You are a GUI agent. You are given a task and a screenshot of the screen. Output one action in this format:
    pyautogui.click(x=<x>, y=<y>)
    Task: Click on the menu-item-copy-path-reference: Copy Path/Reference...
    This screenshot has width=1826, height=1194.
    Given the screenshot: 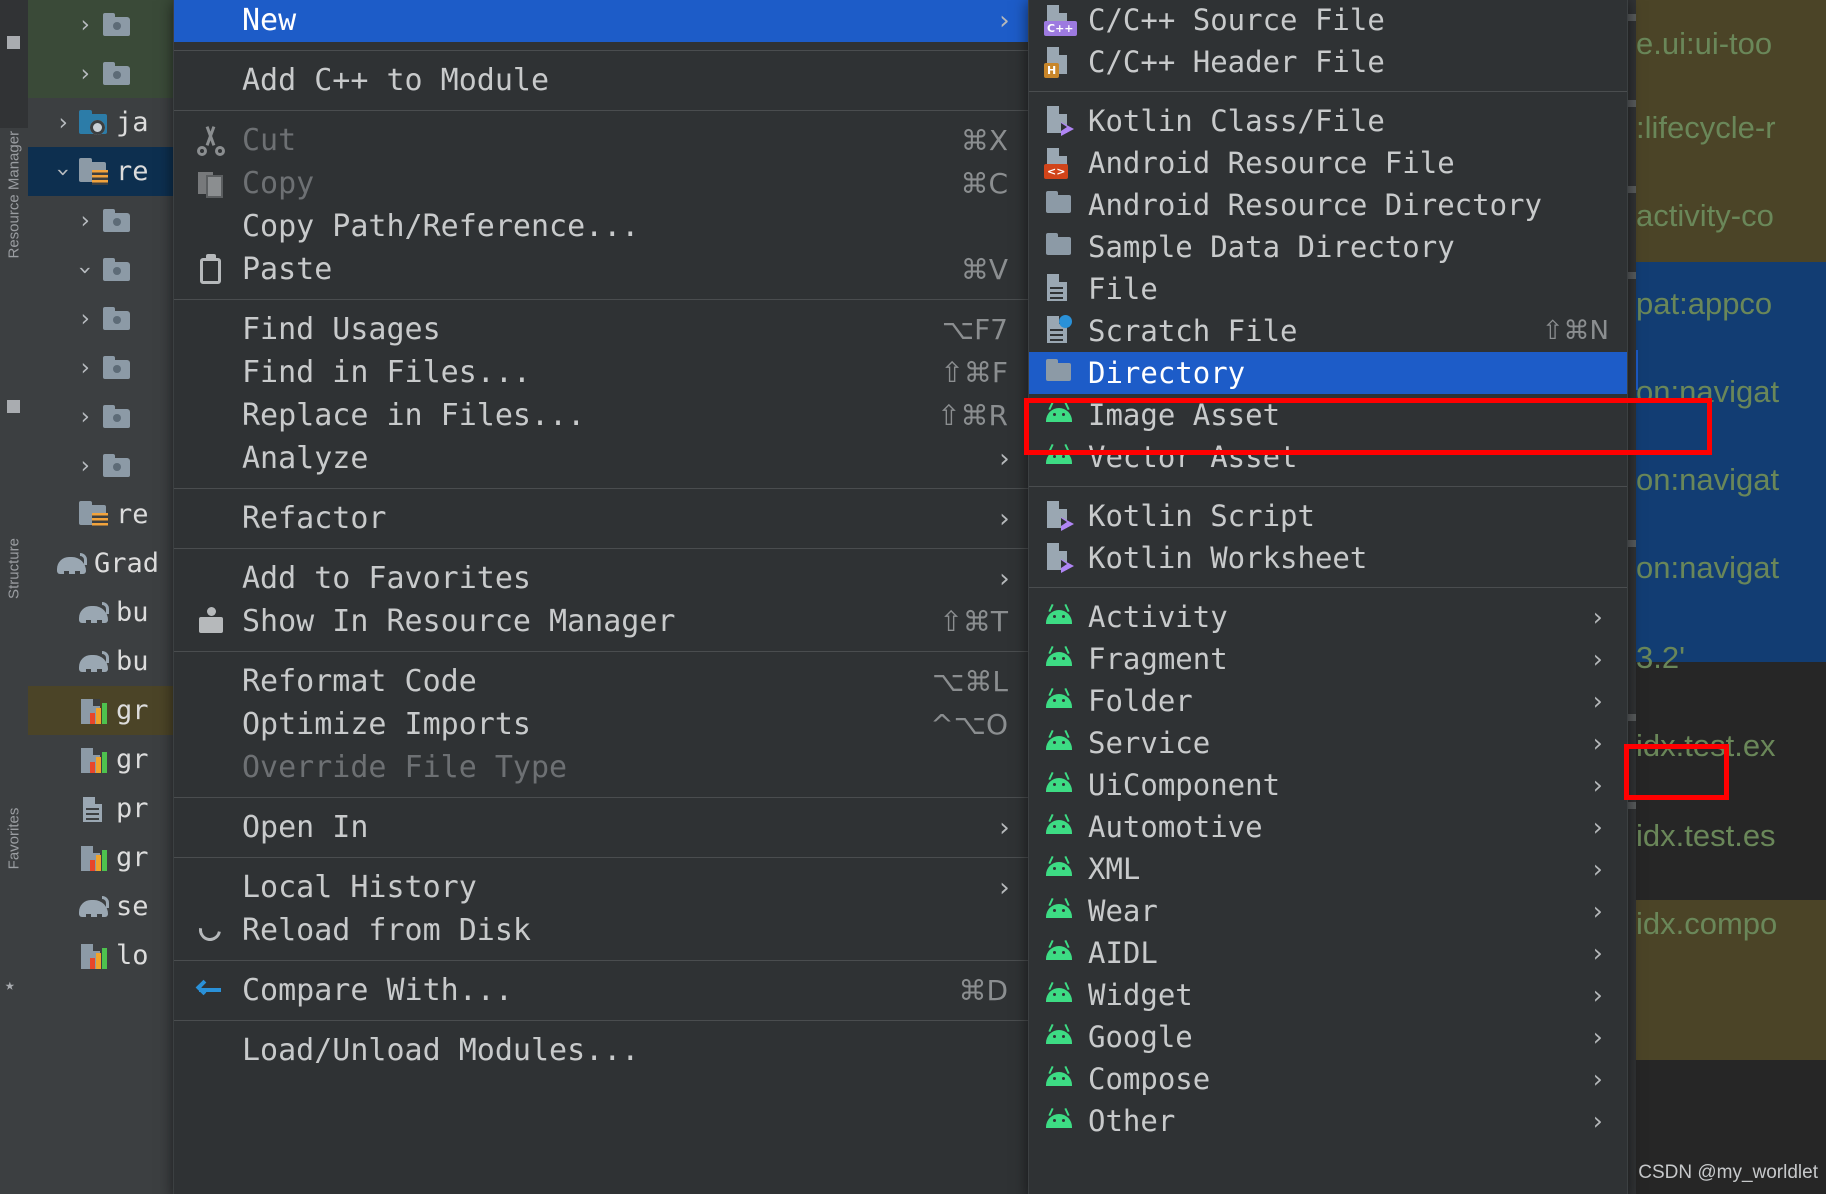 What is the action you would take?
    pyautogui.click(x=602, y=226)
    